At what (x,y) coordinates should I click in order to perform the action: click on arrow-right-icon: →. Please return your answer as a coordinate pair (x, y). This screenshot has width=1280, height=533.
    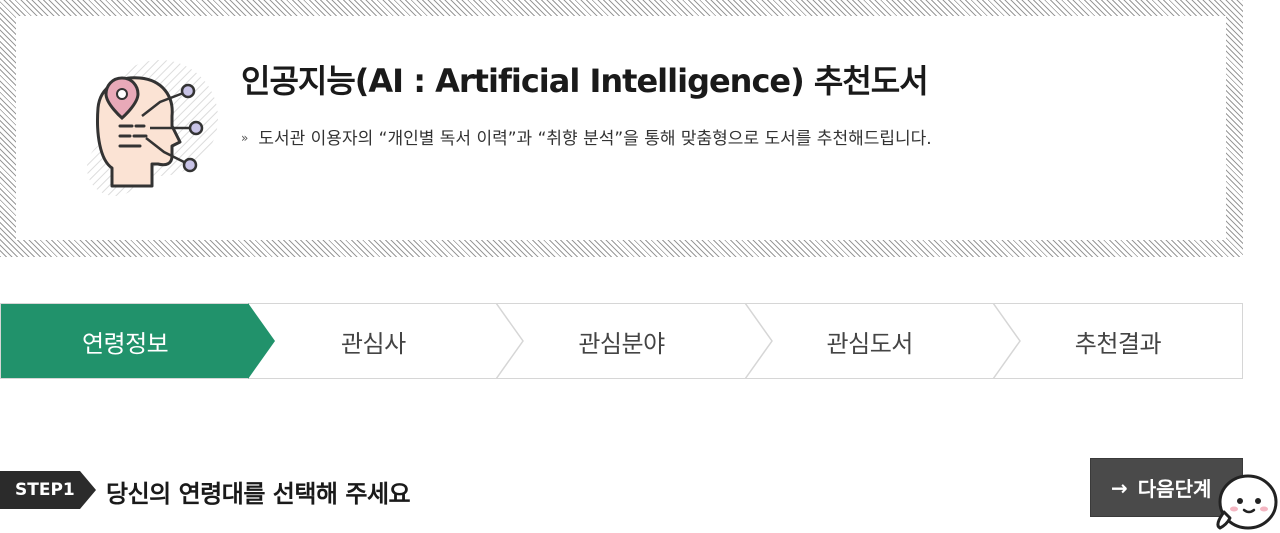
    Looking at the image, I should click on (1119, 487).